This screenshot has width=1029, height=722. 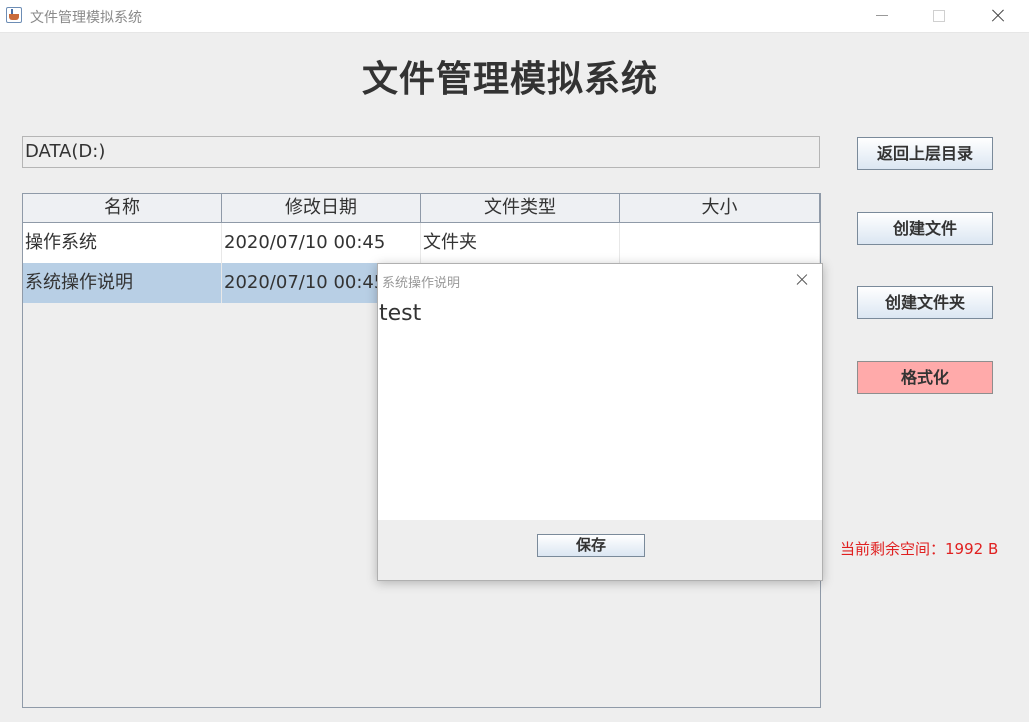 I want to click on cell-type: 文件夹, so click(x=520, y=243).